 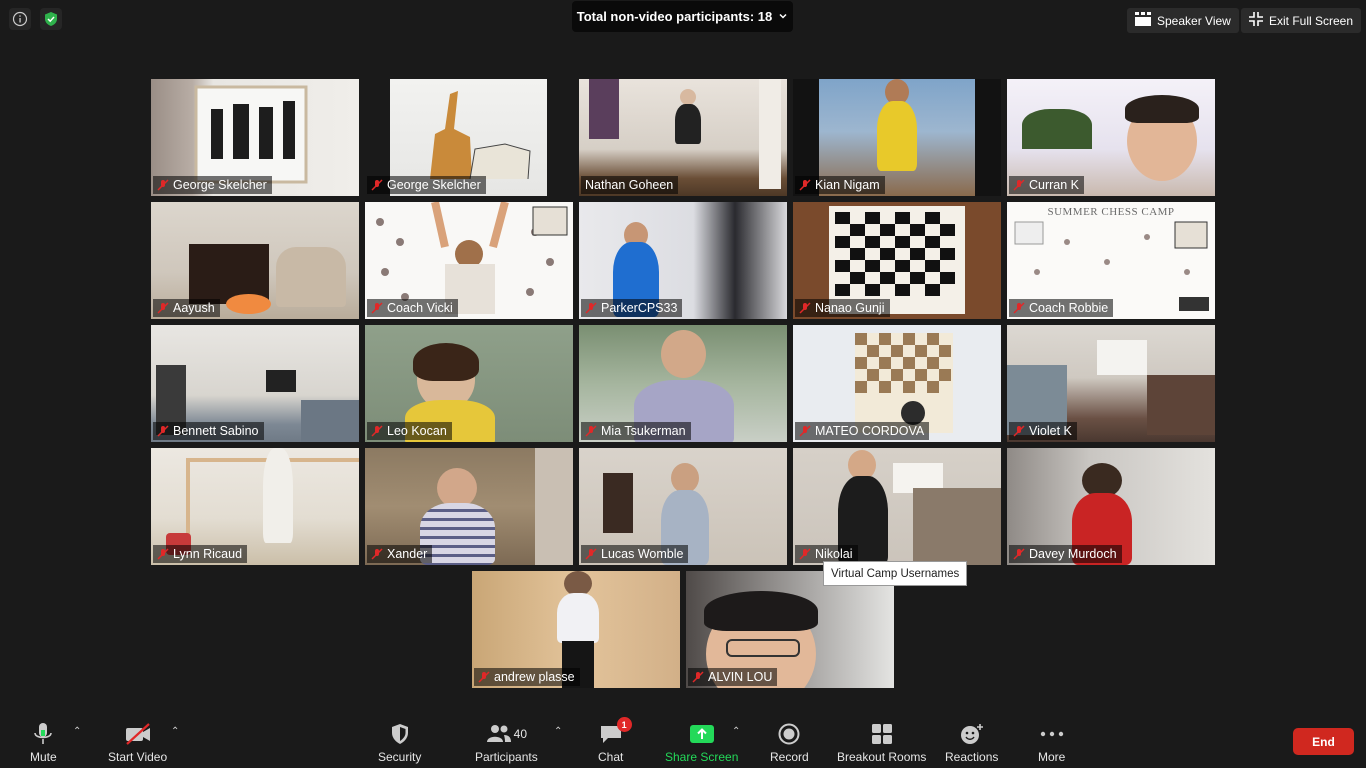 I want to click on record-icon, so click(x=789, y=734).